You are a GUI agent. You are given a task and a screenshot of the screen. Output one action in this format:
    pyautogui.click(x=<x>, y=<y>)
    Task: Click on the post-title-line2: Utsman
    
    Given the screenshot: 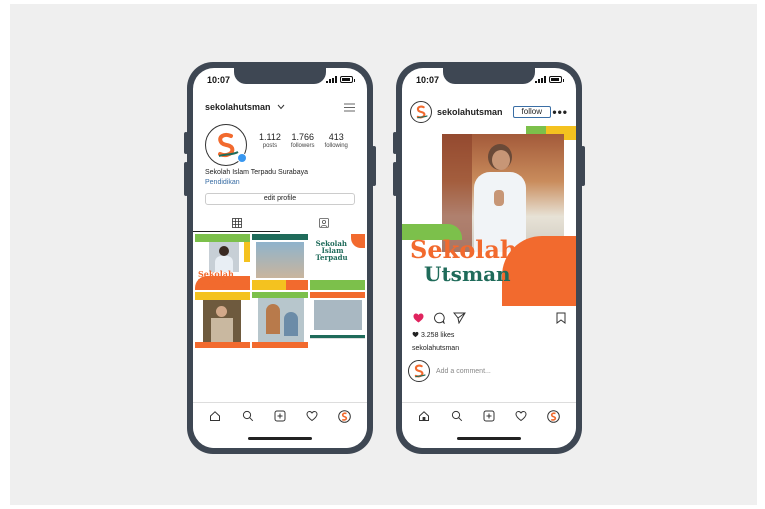 What is the action you would take?
    pyautogui.click(x=467, y=274)
    